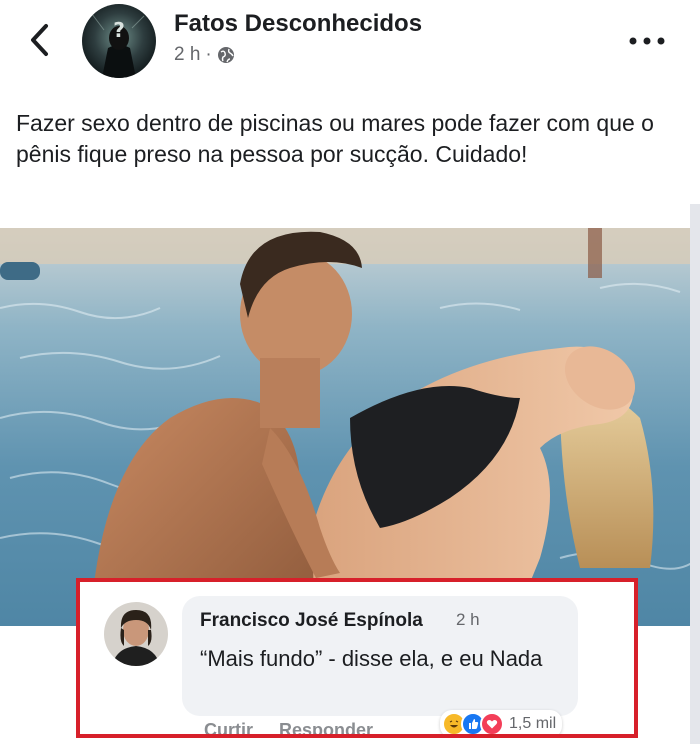 The height and width of the screenshot is (744, 700). What do you see at coordinates (298, 24) in the screenshot?
I see `page-name: Fatos Desconhecidos` at bounding box center [298, 24].